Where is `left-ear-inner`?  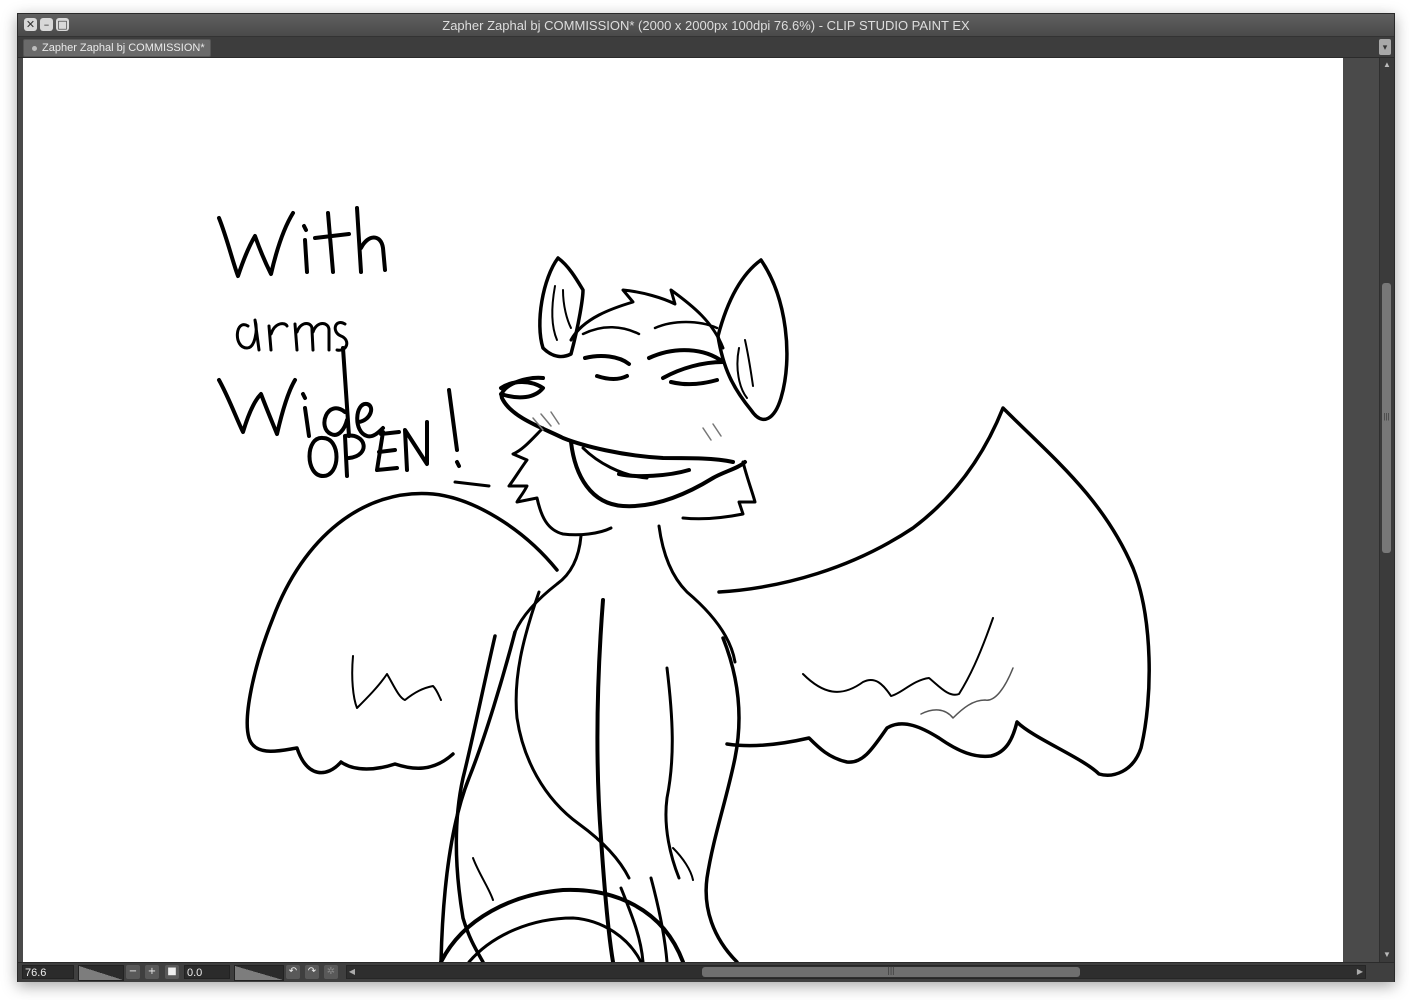
left-ear-inner is located at coordinates (561, 313).